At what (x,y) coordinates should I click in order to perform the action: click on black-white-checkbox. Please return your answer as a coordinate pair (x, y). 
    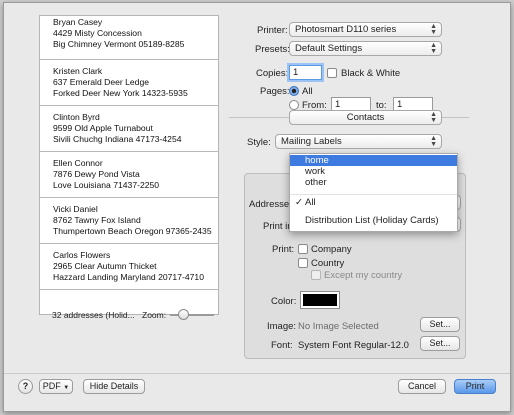
    Looking at the image, I should click on (332, 73).